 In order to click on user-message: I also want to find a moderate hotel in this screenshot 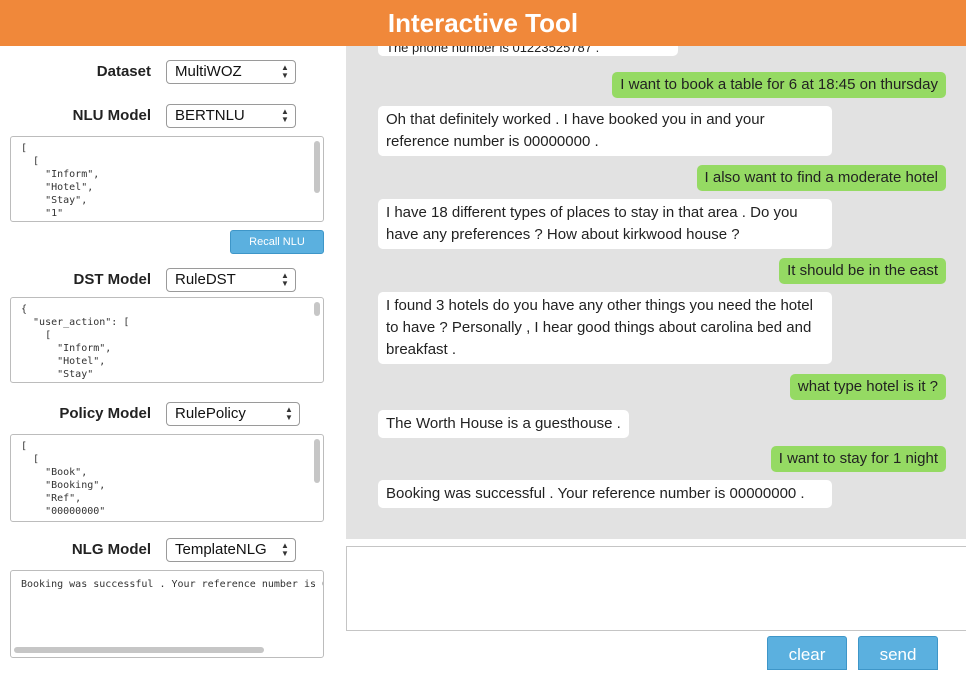, I will do `click(821, 178)`.